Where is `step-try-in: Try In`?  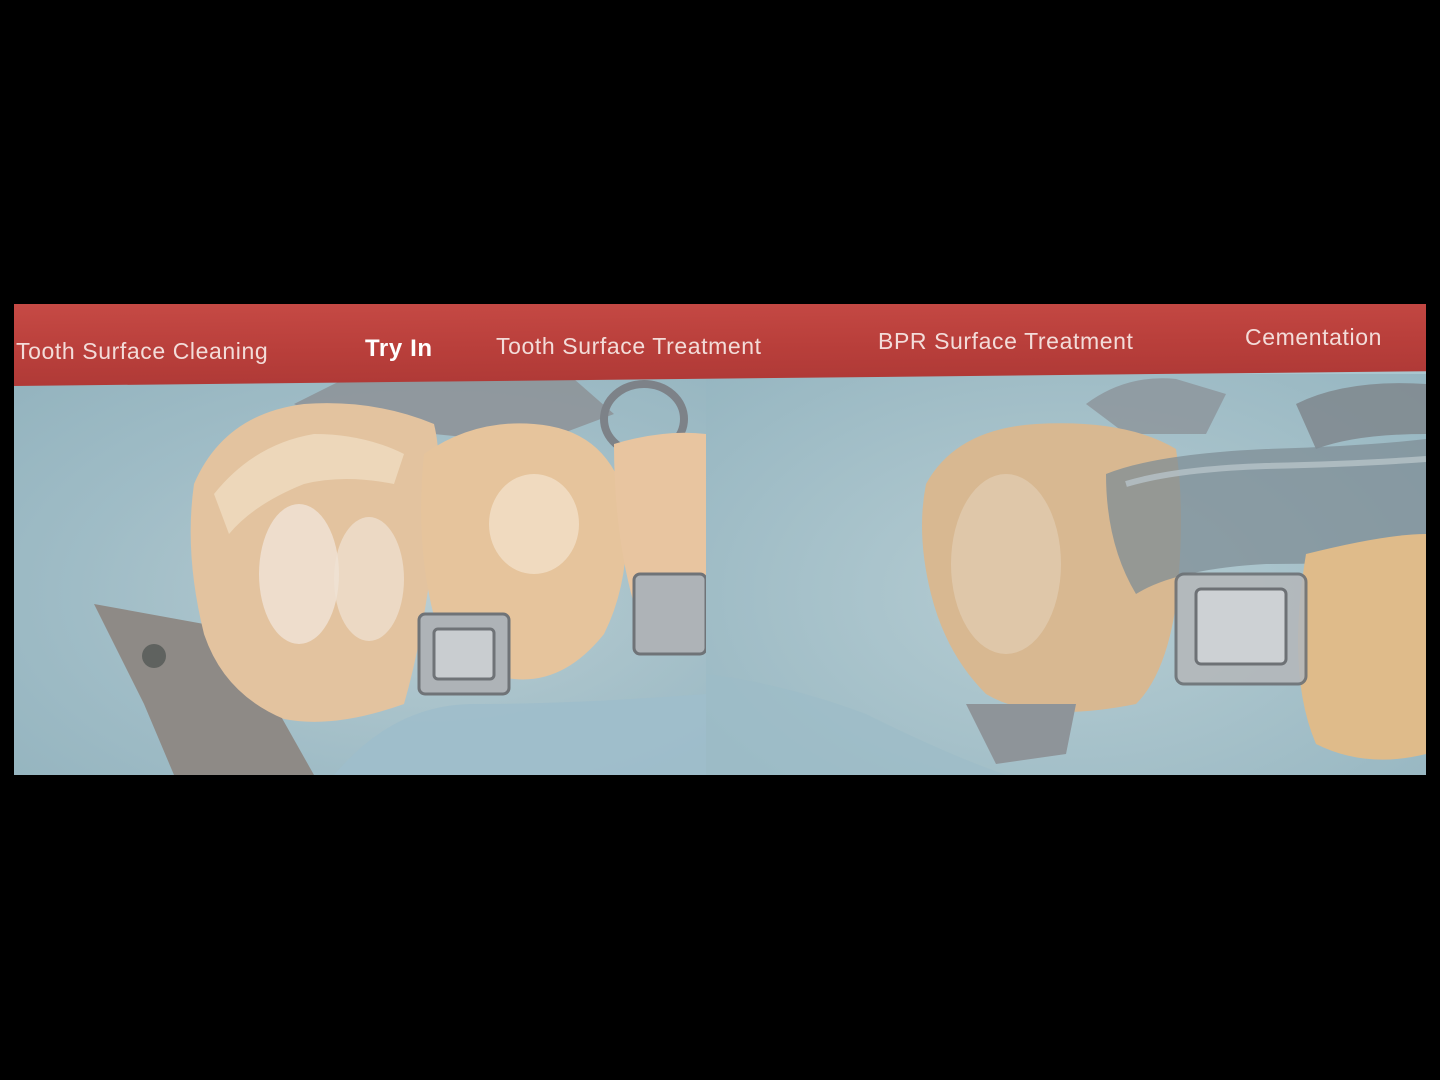 step-try-in: Try In is located at coordinates (399, 348).